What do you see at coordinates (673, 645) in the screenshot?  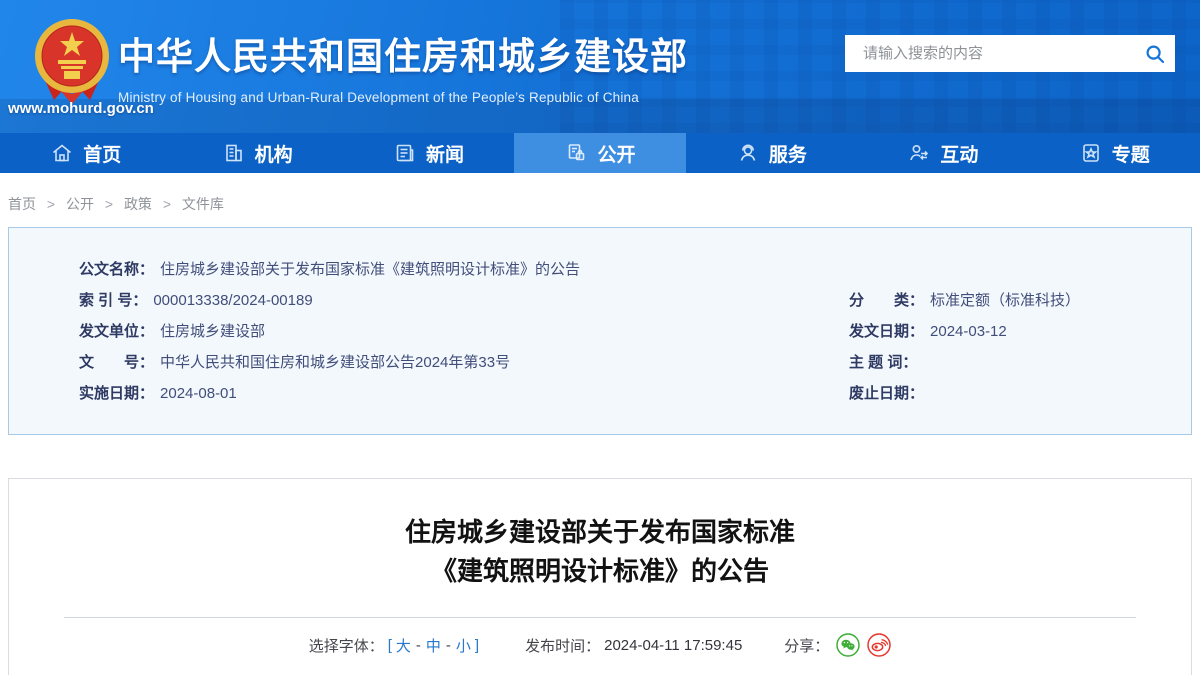 I see `publish-time-value: 2024-04-11 17:59:45` at bounding box center [673, 645].